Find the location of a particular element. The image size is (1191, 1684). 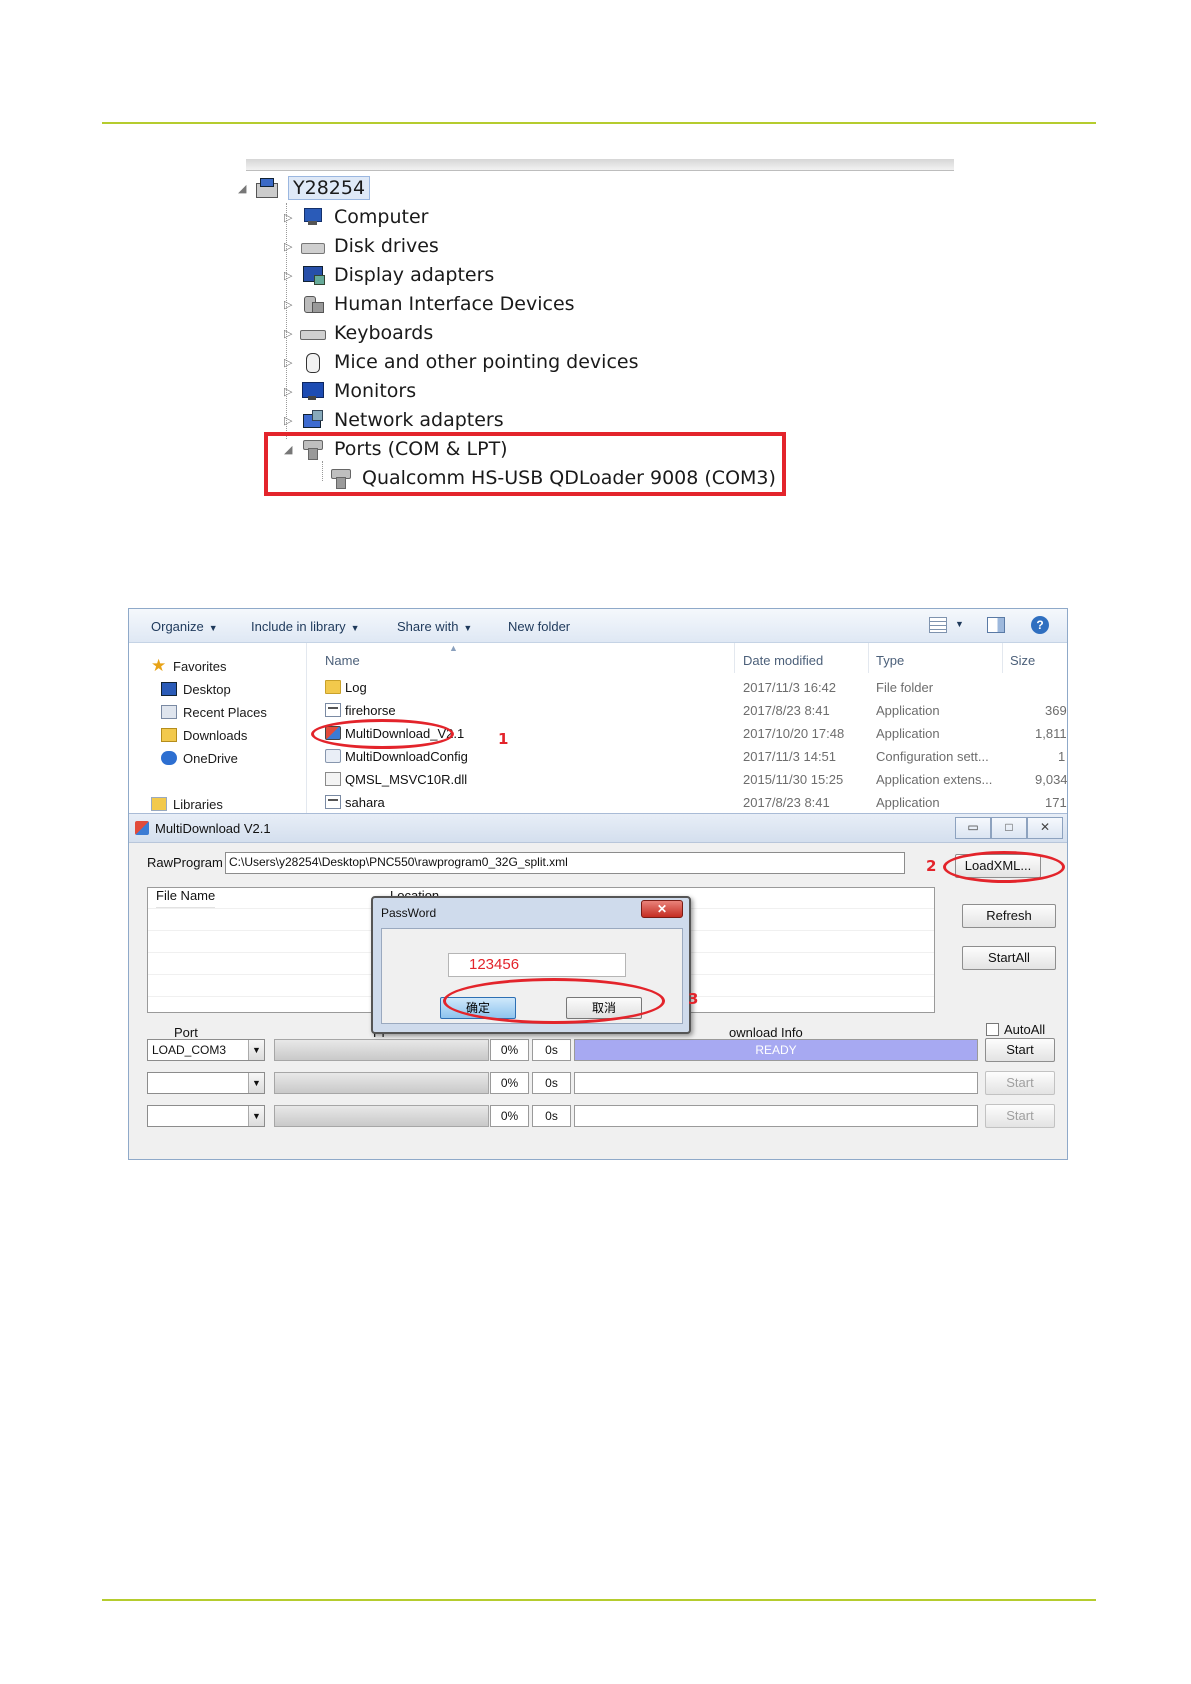

view-options-icon is located at coordinates (938, 625).